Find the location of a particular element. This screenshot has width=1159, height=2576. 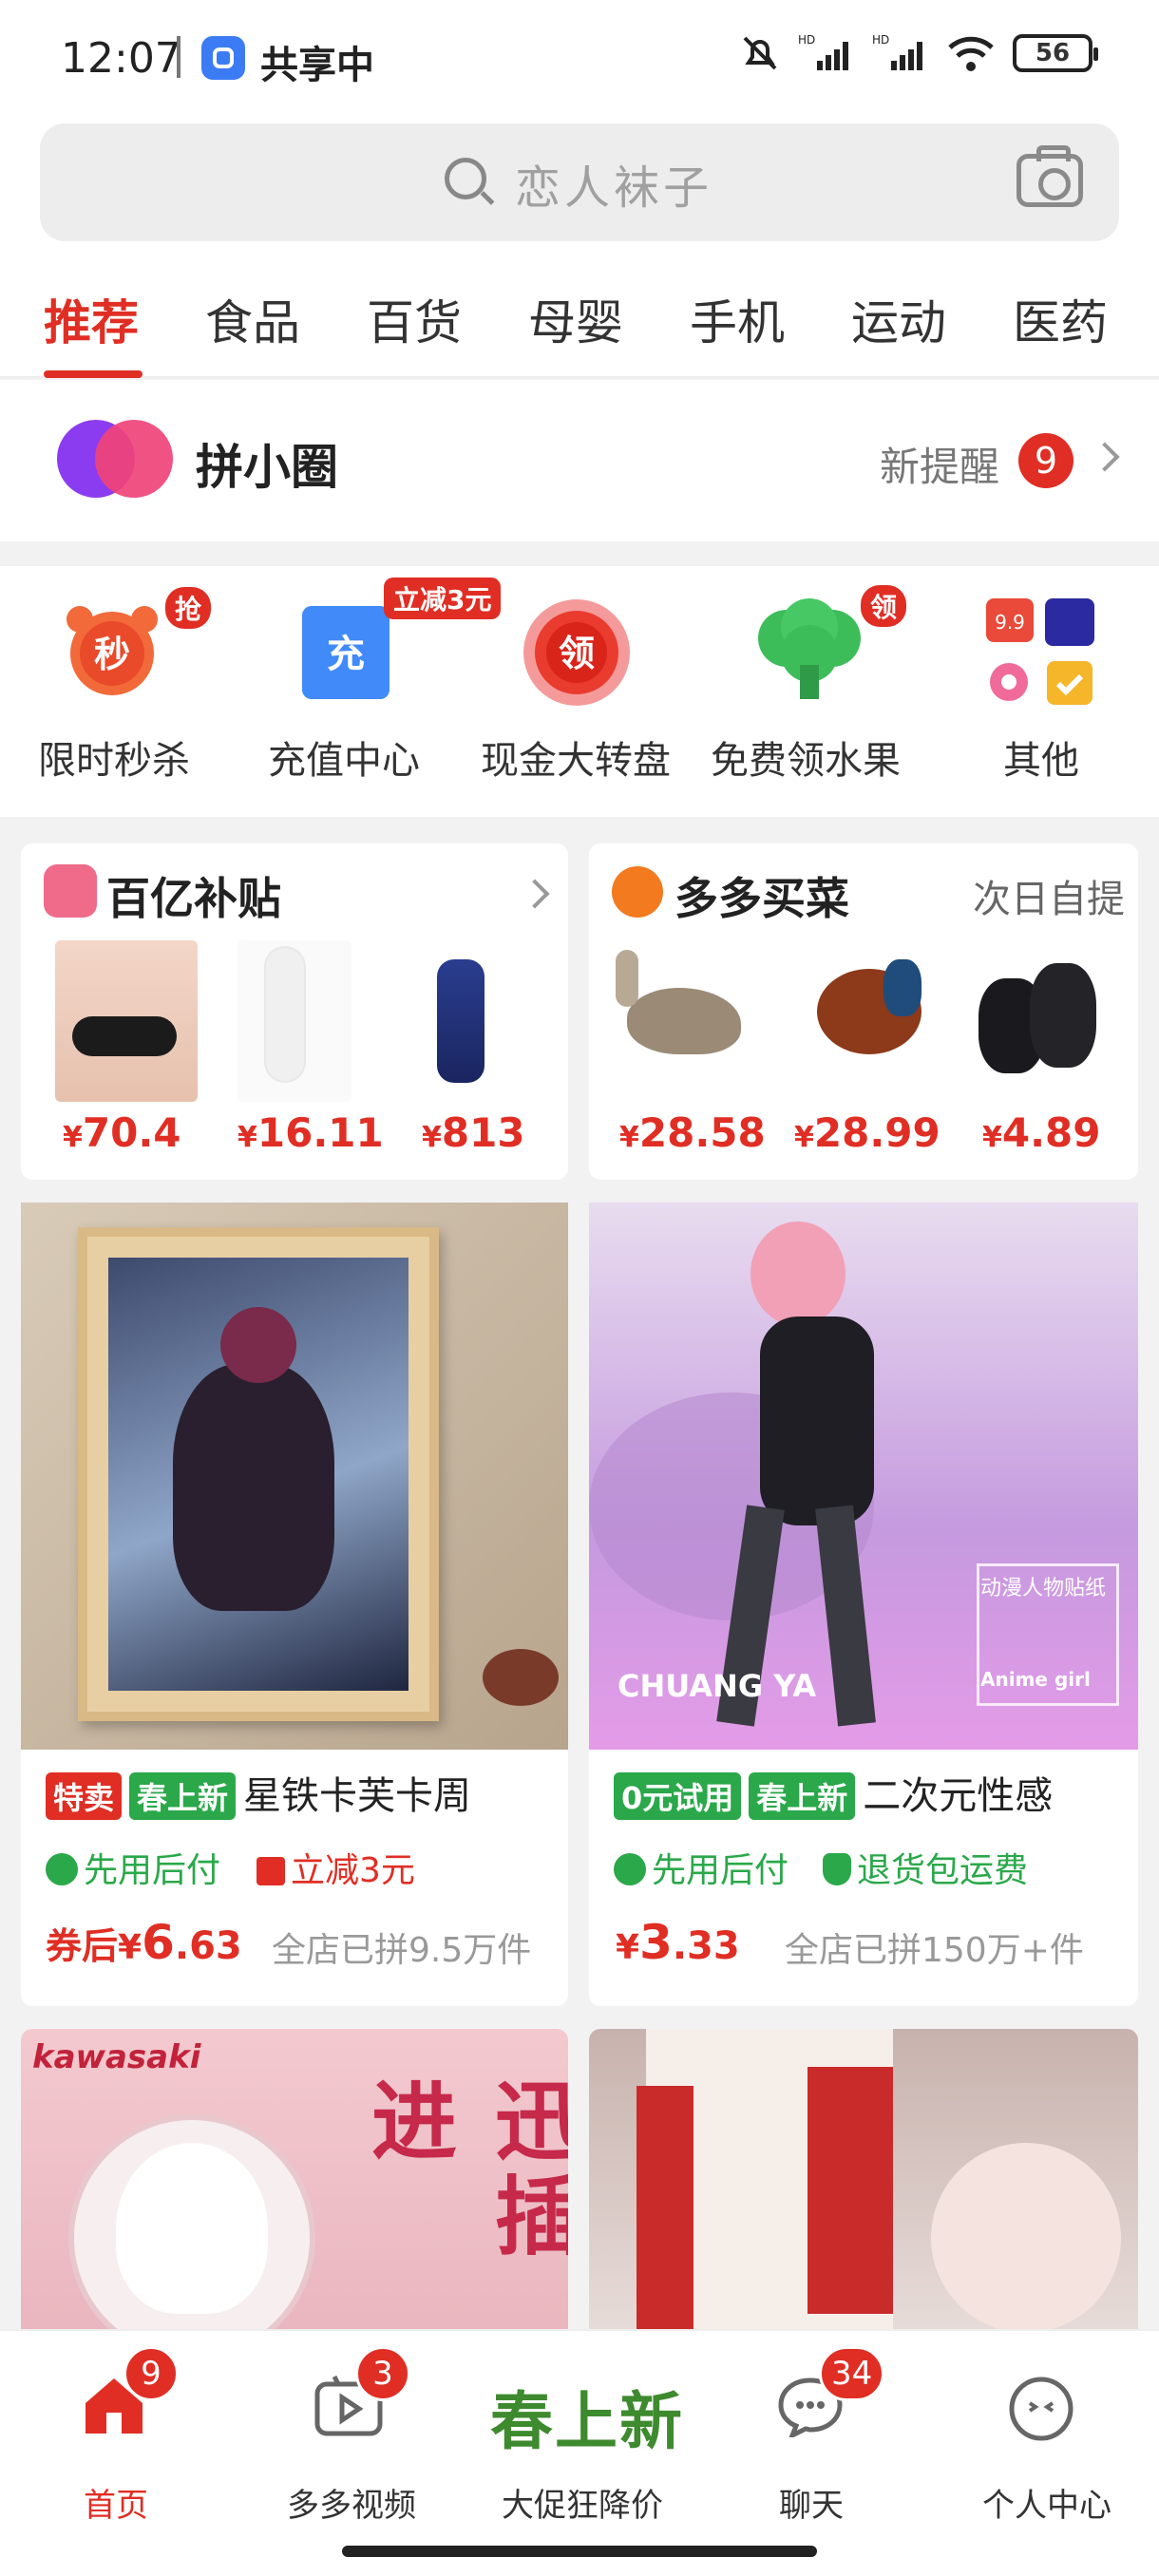

product-2-price: ¥3.33 is located at coordinates (678, 1942).